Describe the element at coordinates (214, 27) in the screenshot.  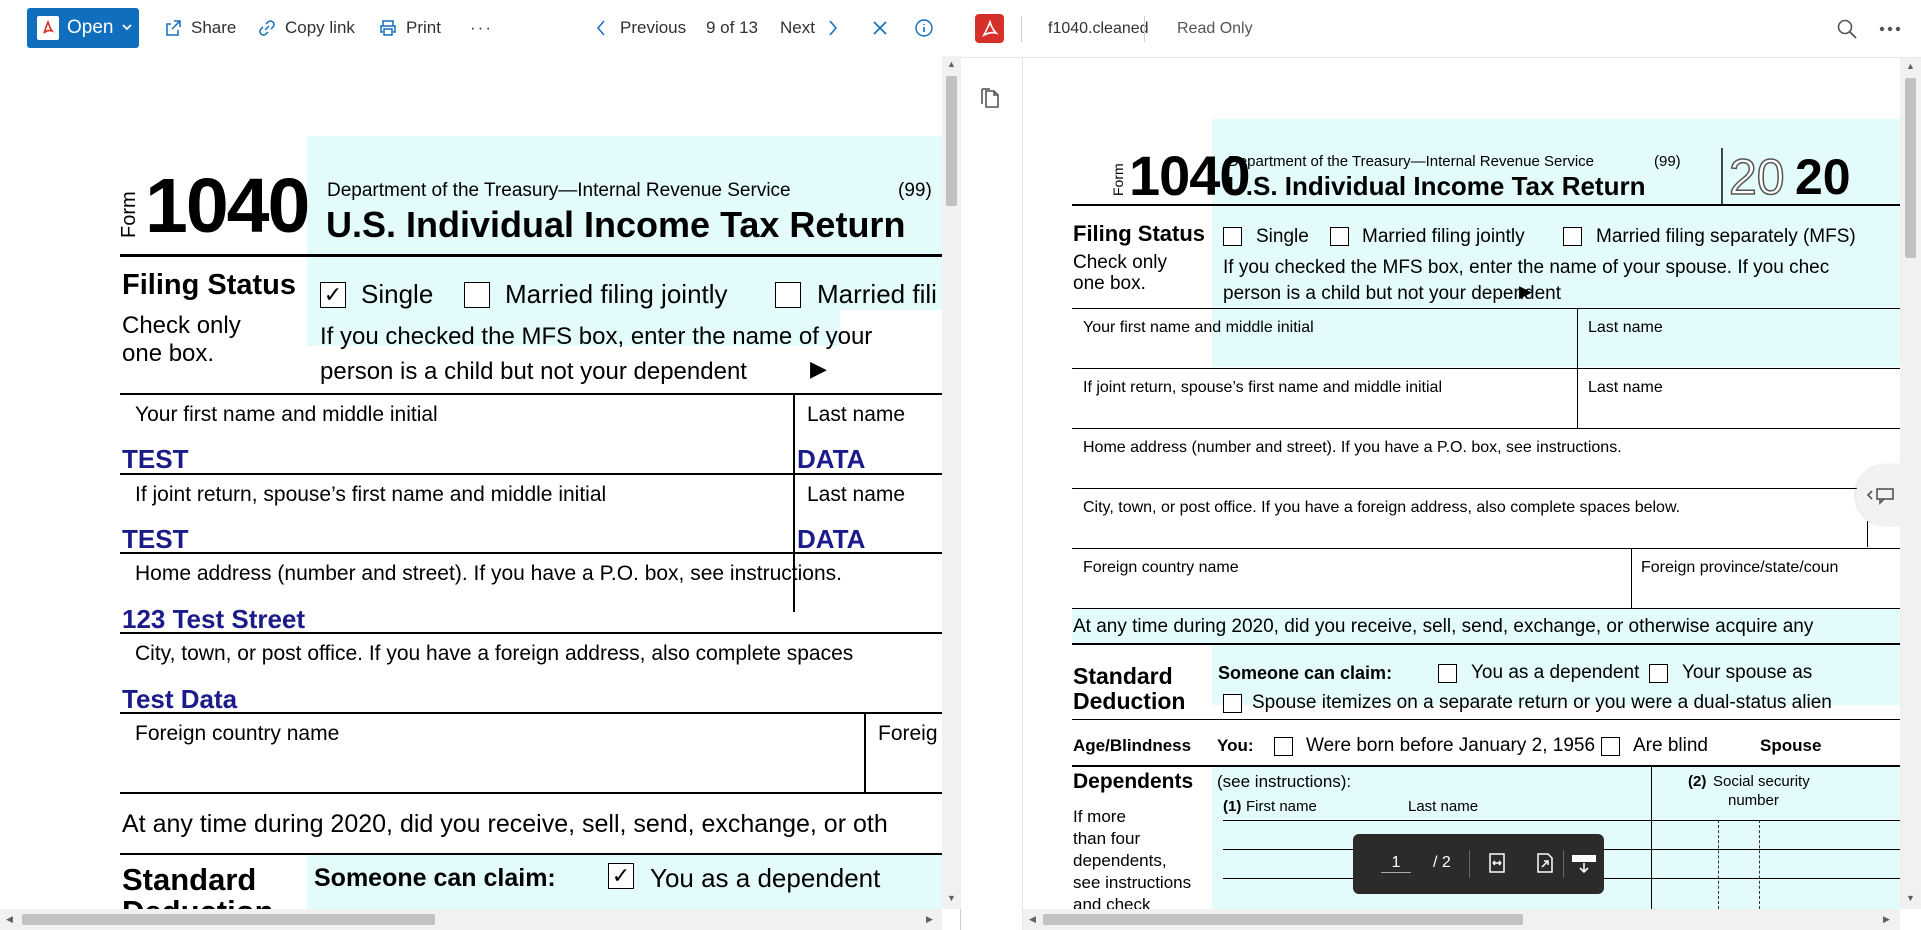
I see `share-label: Share` at that location.